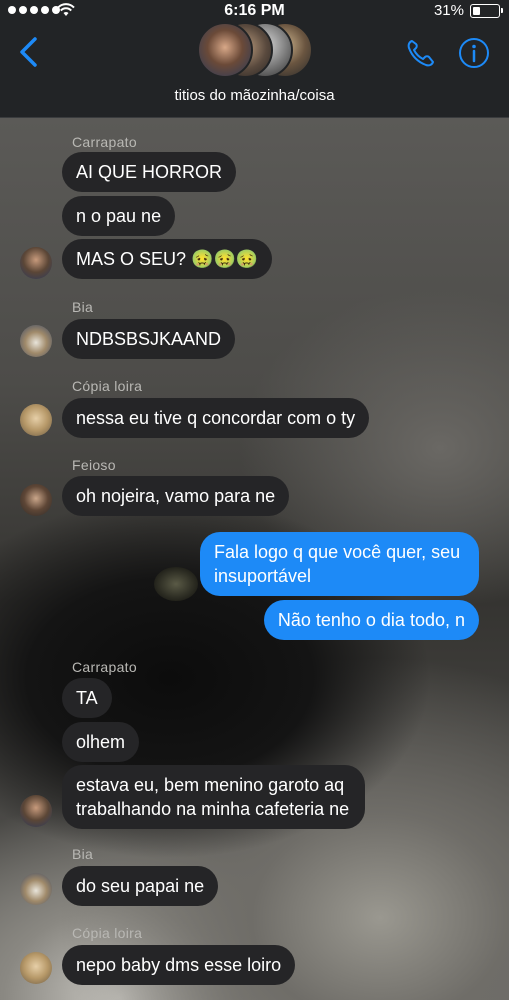 The image size is (509, 1000). Describe the element at coordinates (213, 809) in the screenshot. I see `message-line: trabalhando na minha cafeteria ne` at that location.